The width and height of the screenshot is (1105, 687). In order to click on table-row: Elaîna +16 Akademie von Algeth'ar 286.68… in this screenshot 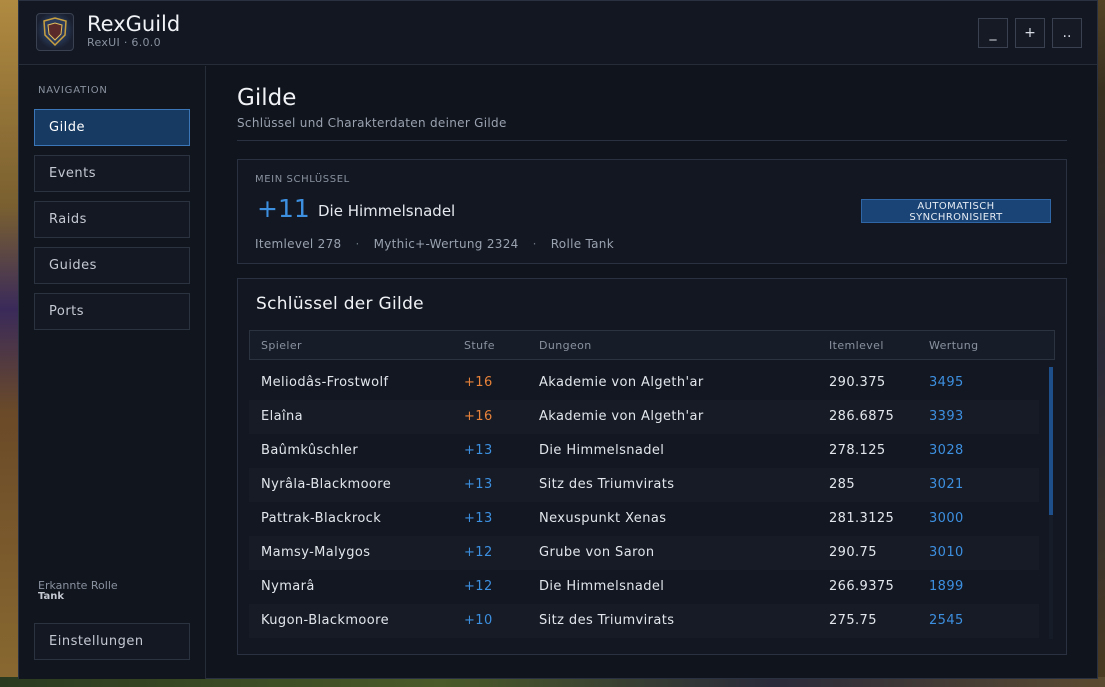, I will do `click(644, 417)`.